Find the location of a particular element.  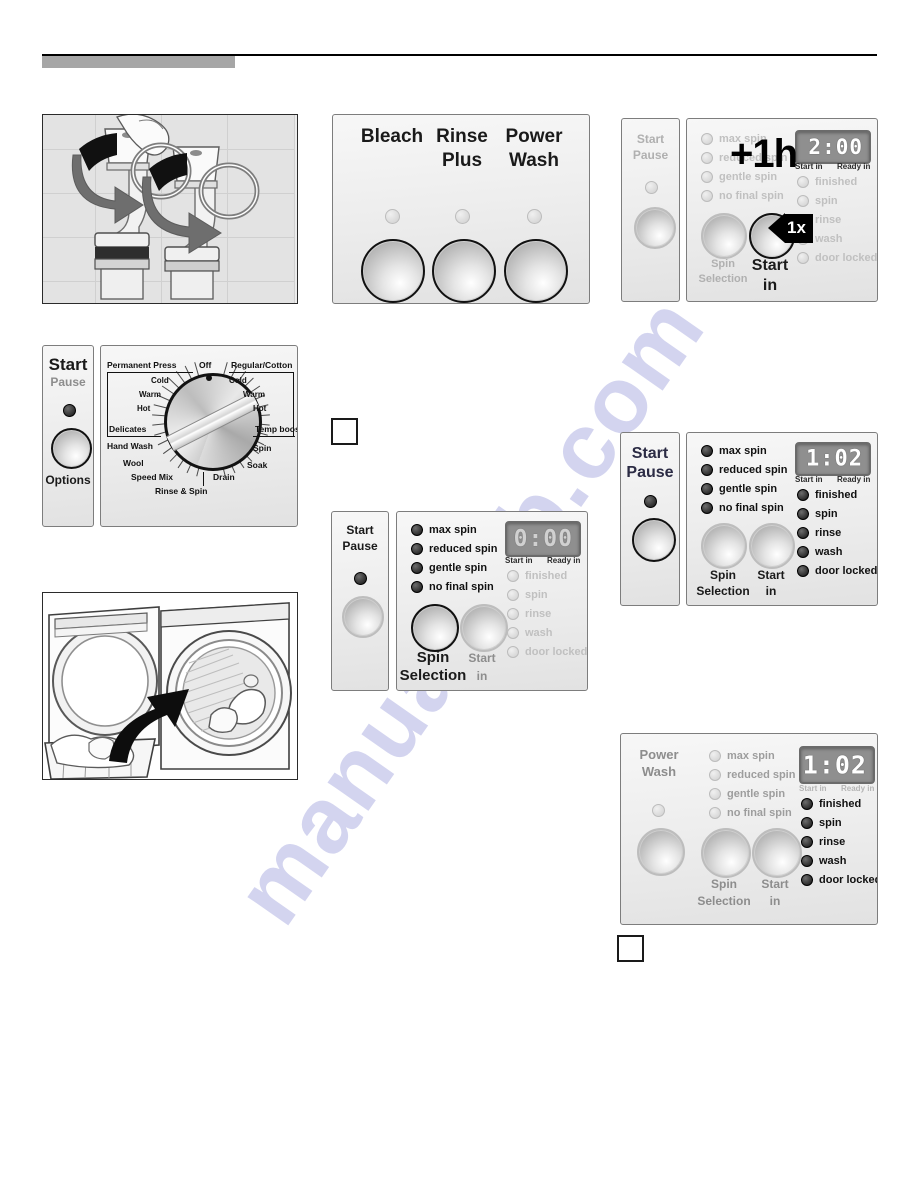

dial-label-spin: Spin is located at coordinates (262, 448).